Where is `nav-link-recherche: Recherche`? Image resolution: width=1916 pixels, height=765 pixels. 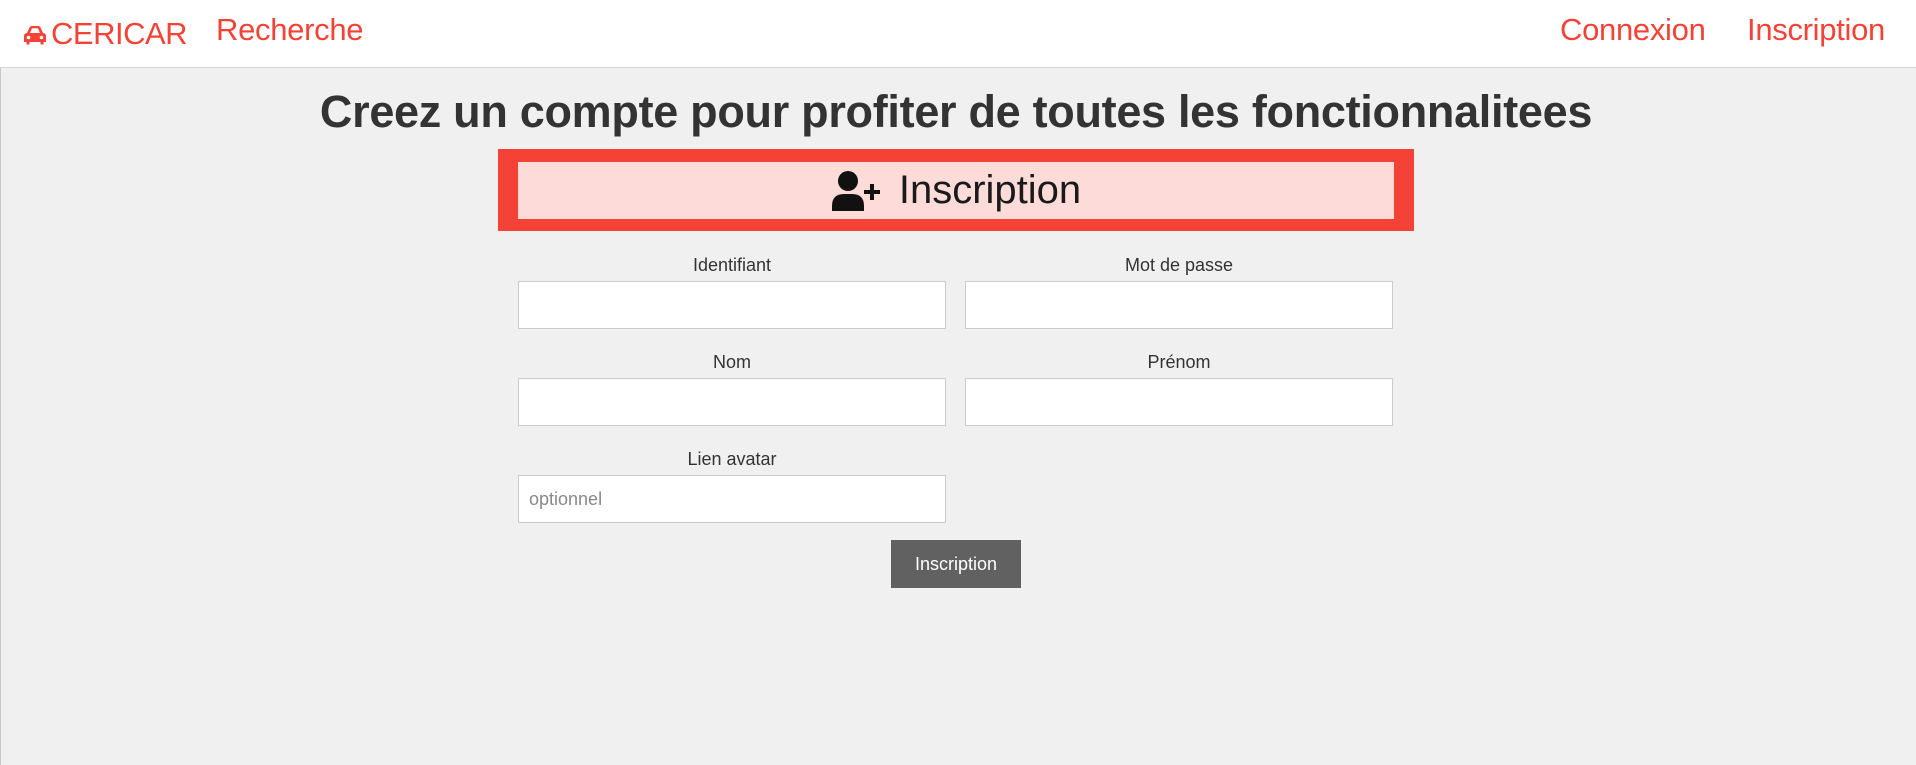
nav-link-recherche: Recherche is located at coordinates (290, 30).